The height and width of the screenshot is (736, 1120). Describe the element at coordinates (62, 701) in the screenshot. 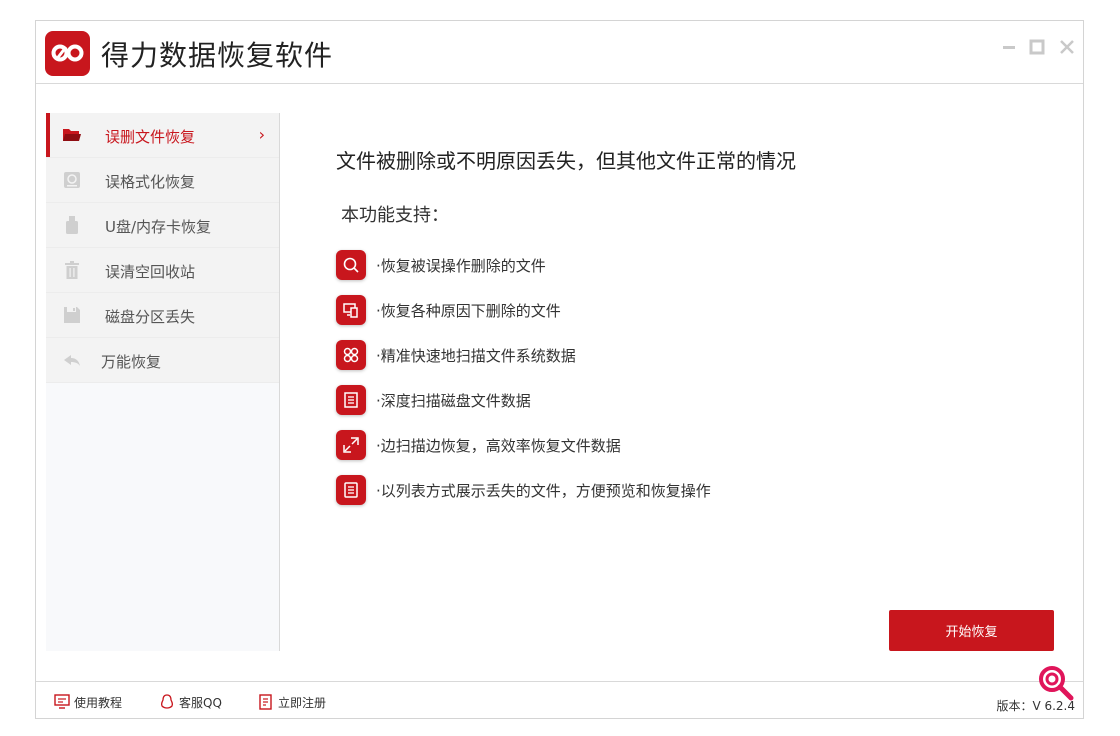

I see `monitor-icon` at that location.